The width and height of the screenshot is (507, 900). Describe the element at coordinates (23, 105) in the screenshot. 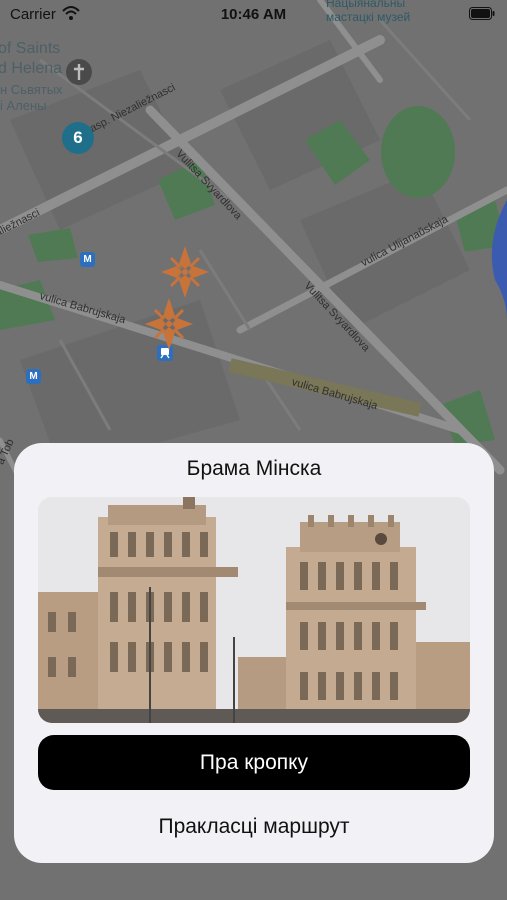

I see `poi-label-church-local: і Алены` at that location.